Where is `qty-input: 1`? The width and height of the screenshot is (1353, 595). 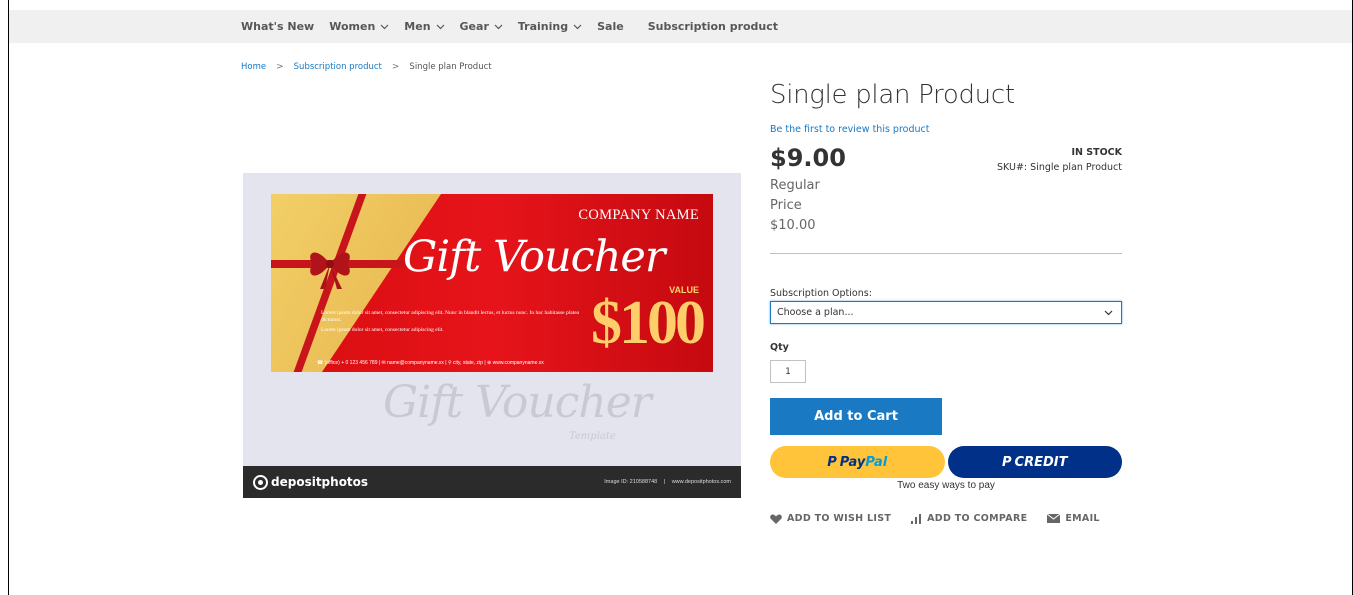 qty-input: 1 is located at coordinates (788, 371).